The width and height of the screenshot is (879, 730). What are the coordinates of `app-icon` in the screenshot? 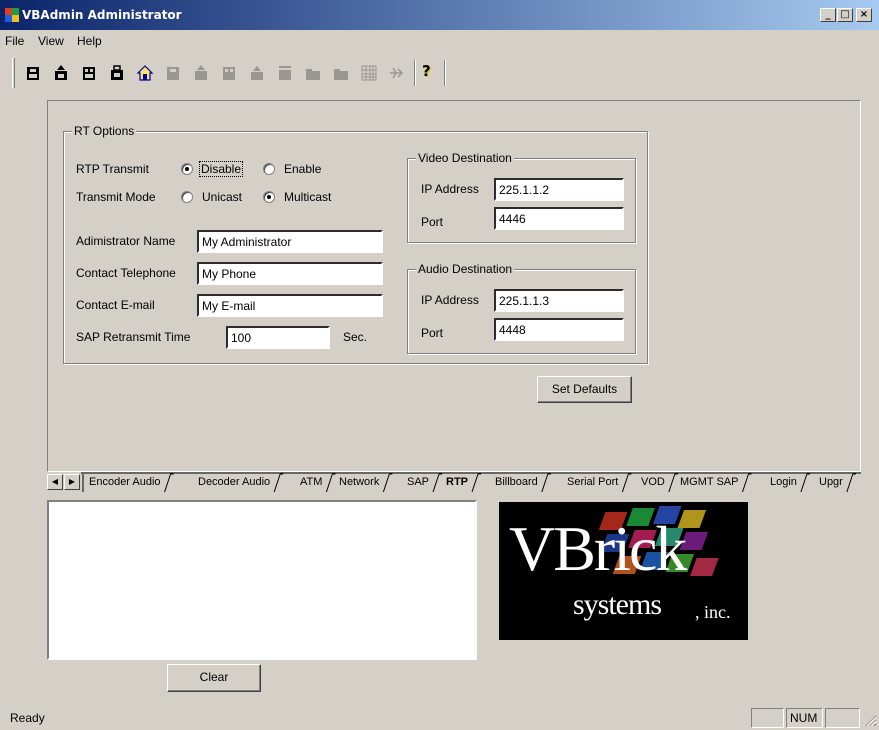 It's located at (12, 15).